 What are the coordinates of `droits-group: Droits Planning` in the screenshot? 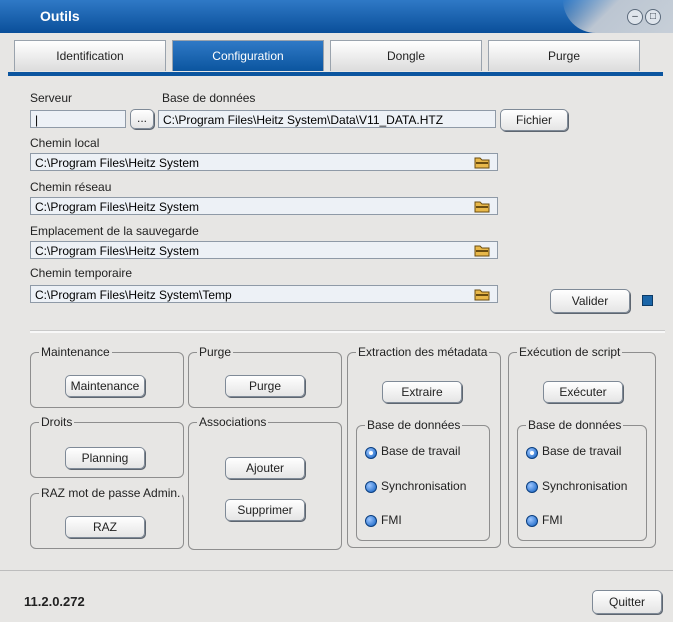 It's located at (107, 446).